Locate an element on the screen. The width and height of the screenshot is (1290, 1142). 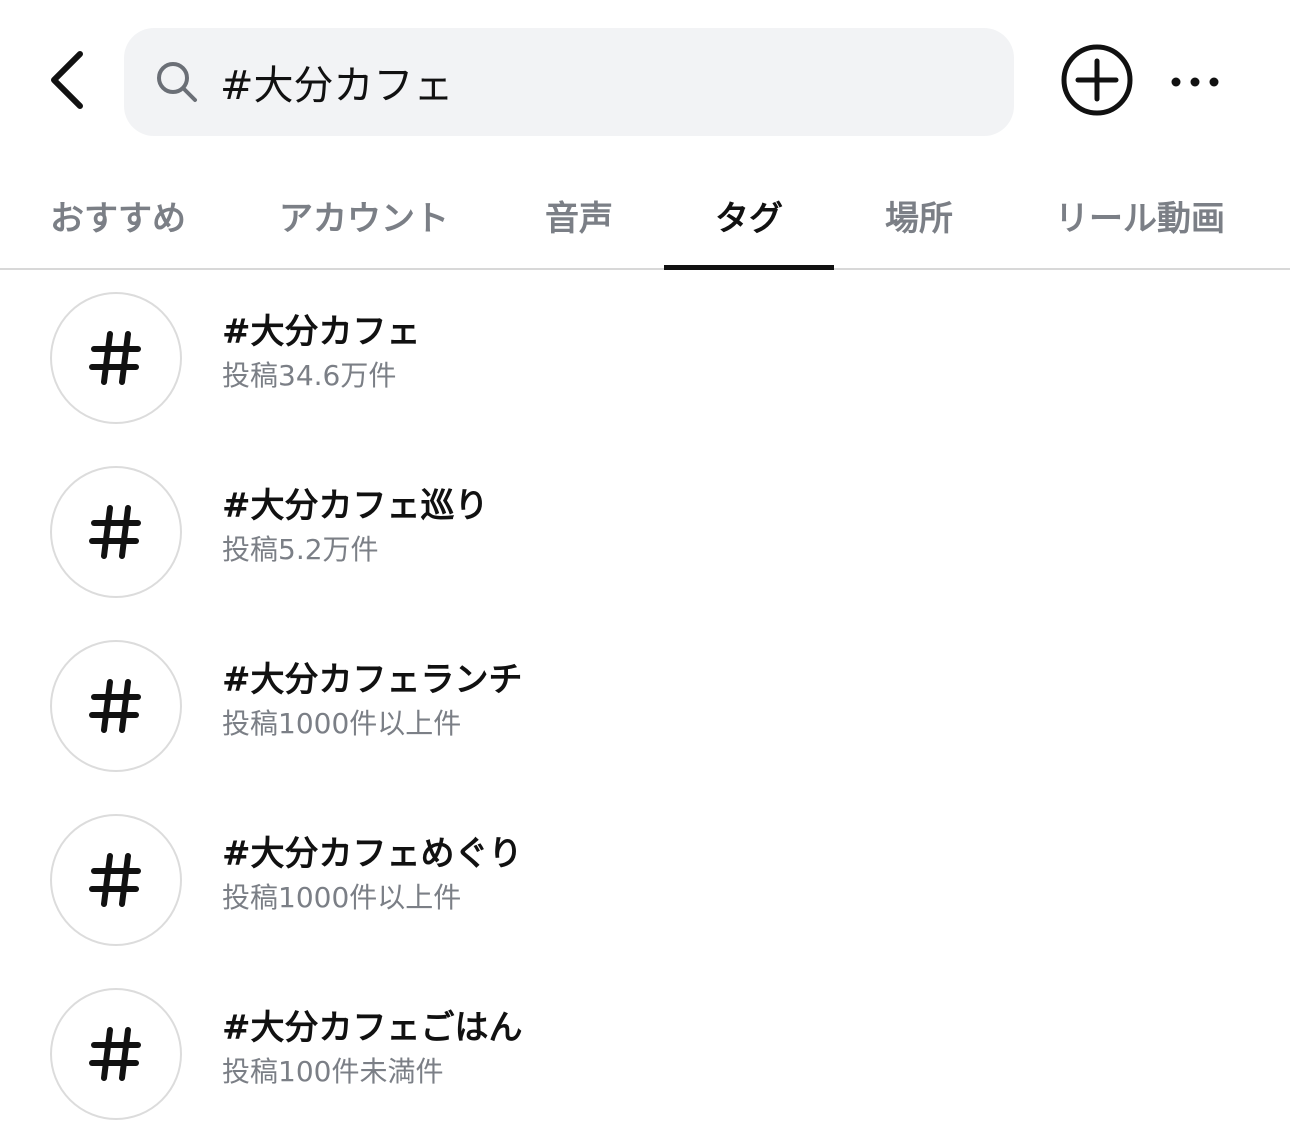
more-options-button is located at coordinates (1195, 82).